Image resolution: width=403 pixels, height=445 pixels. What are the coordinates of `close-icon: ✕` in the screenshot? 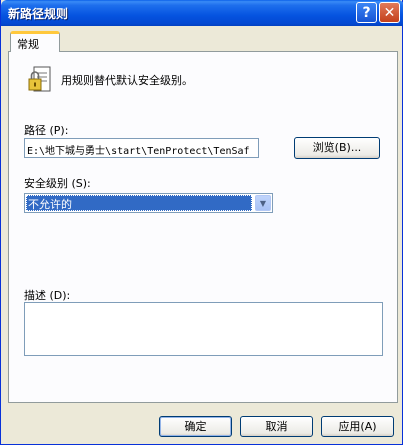 It's located at (389, 12).